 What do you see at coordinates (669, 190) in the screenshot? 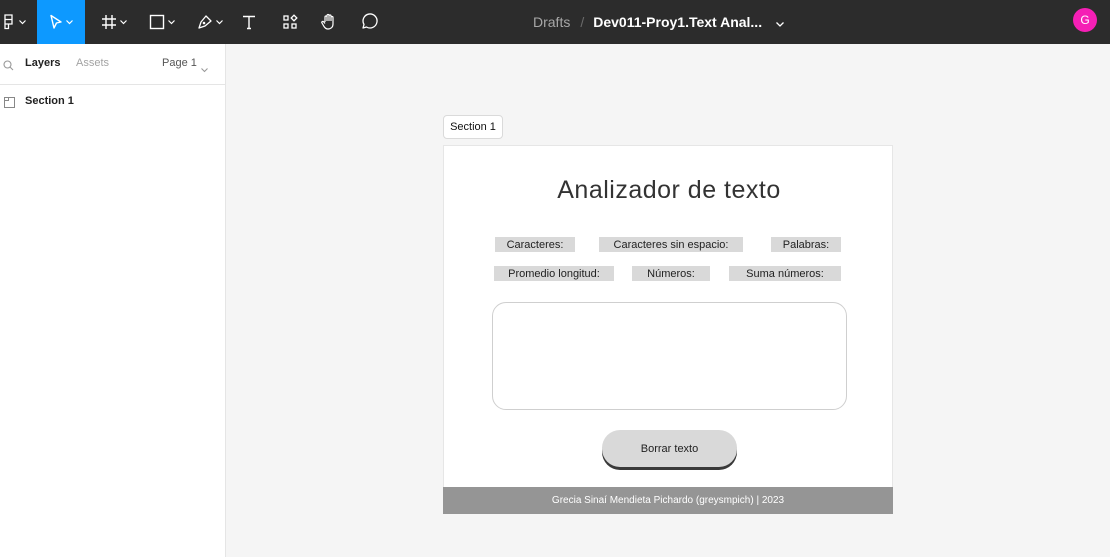
I see `page-title: Analizador de texto` at bounding box center [669, 190].